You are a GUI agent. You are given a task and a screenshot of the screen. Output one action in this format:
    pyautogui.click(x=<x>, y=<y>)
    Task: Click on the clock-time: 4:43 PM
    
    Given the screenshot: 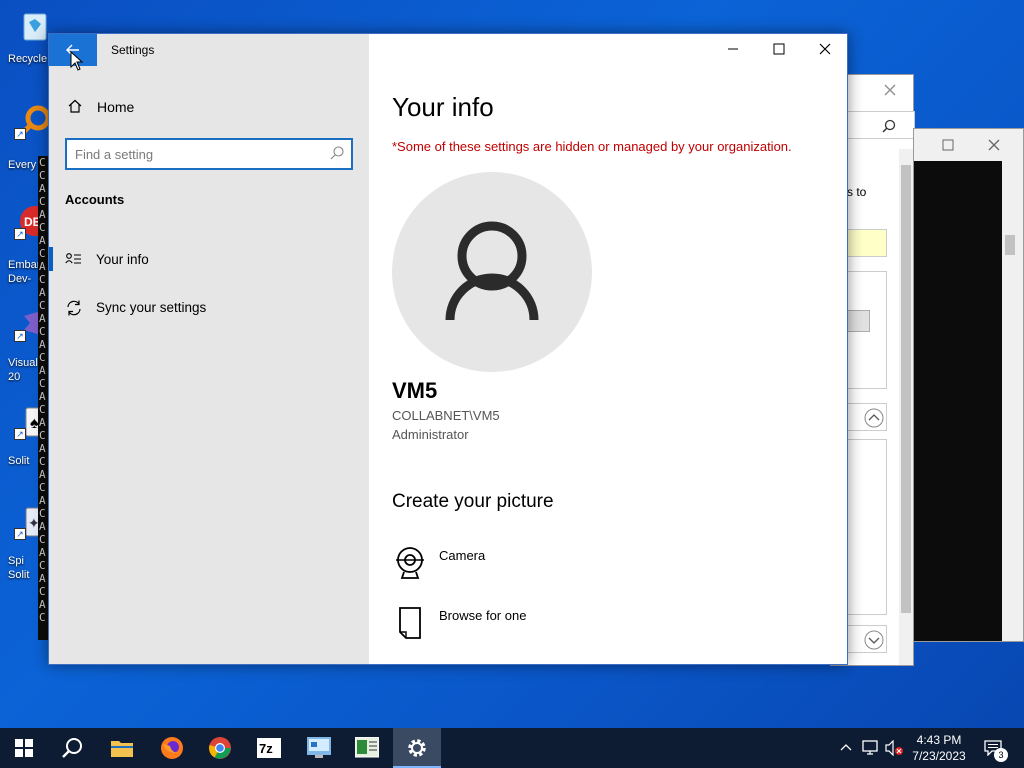 What is the action you would take?
    pyautogui.click(x=939, y=740)
    